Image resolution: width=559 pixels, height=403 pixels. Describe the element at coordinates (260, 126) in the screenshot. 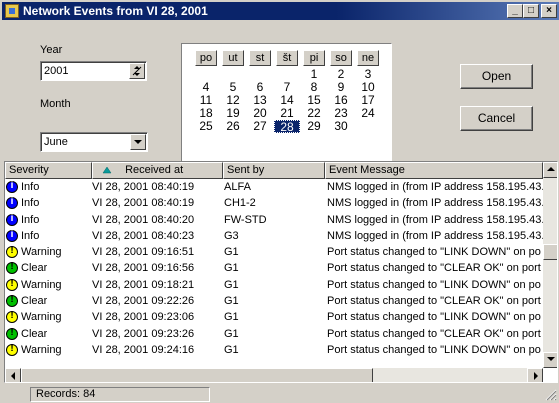

I see `calendar-day: 27` at that location.